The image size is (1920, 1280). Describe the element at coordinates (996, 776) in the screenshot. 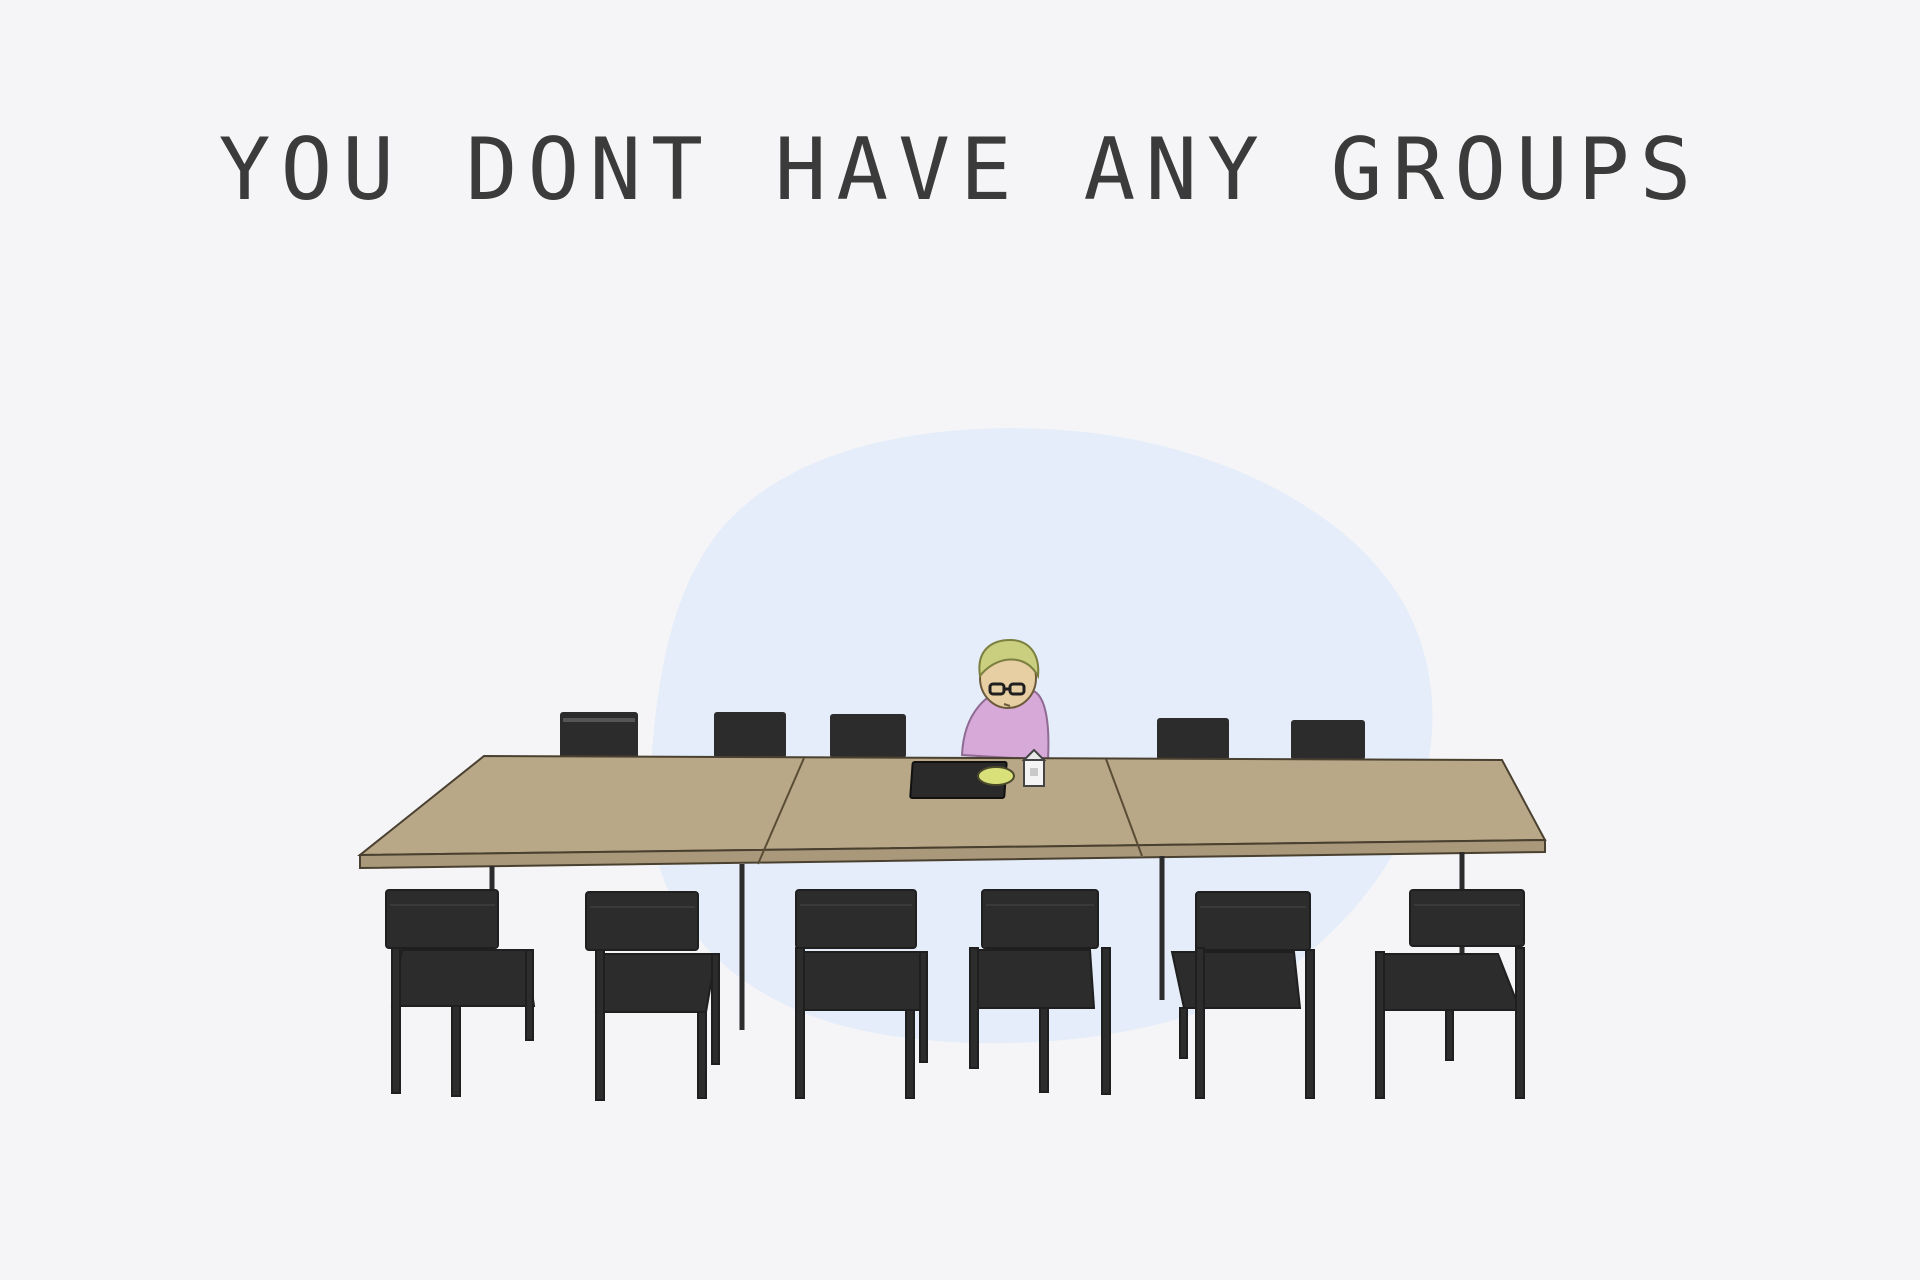

I see `food-bowl` at that location.